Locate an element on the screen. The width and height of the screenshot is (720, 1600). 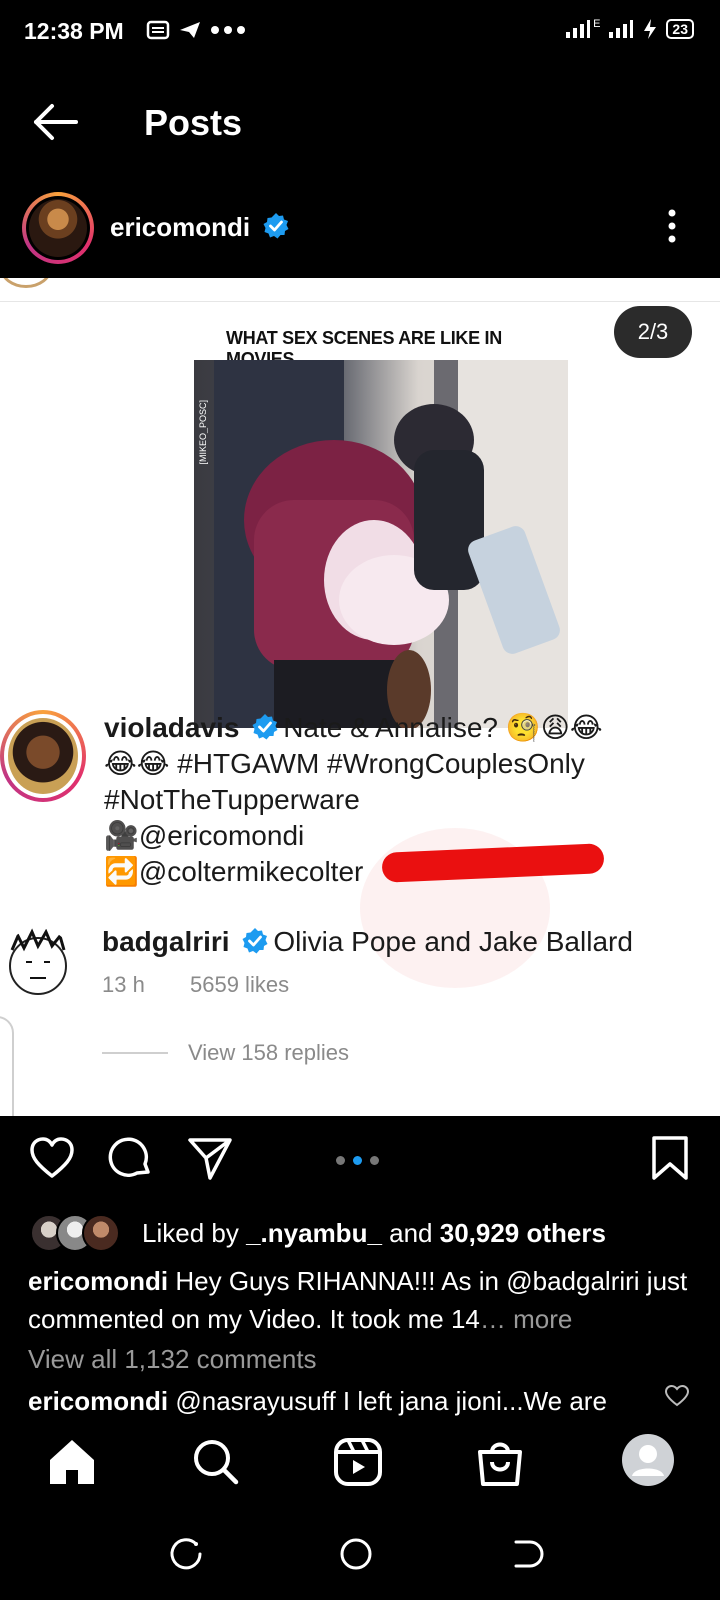
telegram-icon is located at coordinates (190, 30).